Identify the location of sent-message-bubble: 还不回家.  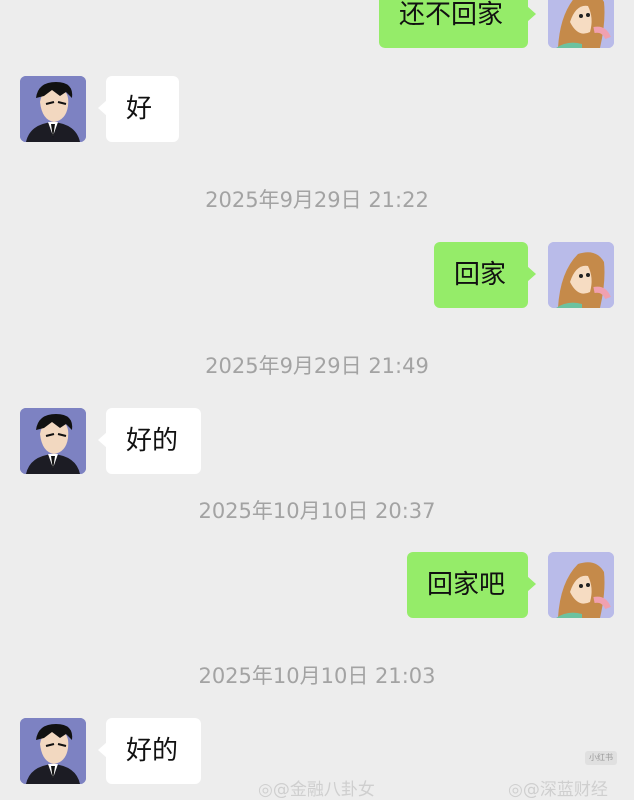
(457, 24).